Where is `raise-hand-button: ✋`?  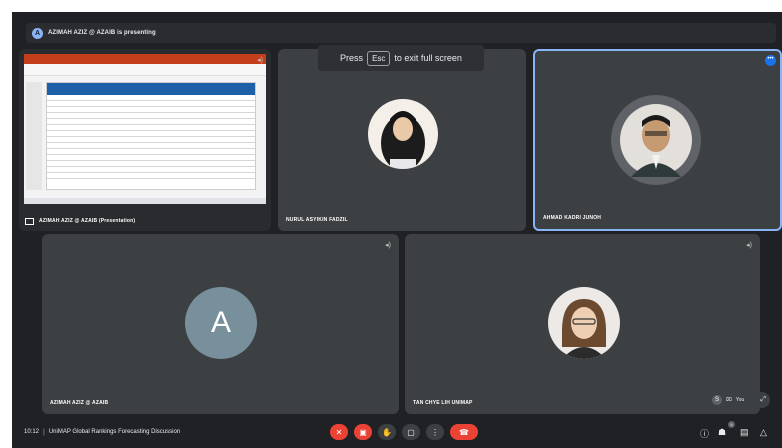 raise-hand-button: ✋ is located at coordinates (387, 432).